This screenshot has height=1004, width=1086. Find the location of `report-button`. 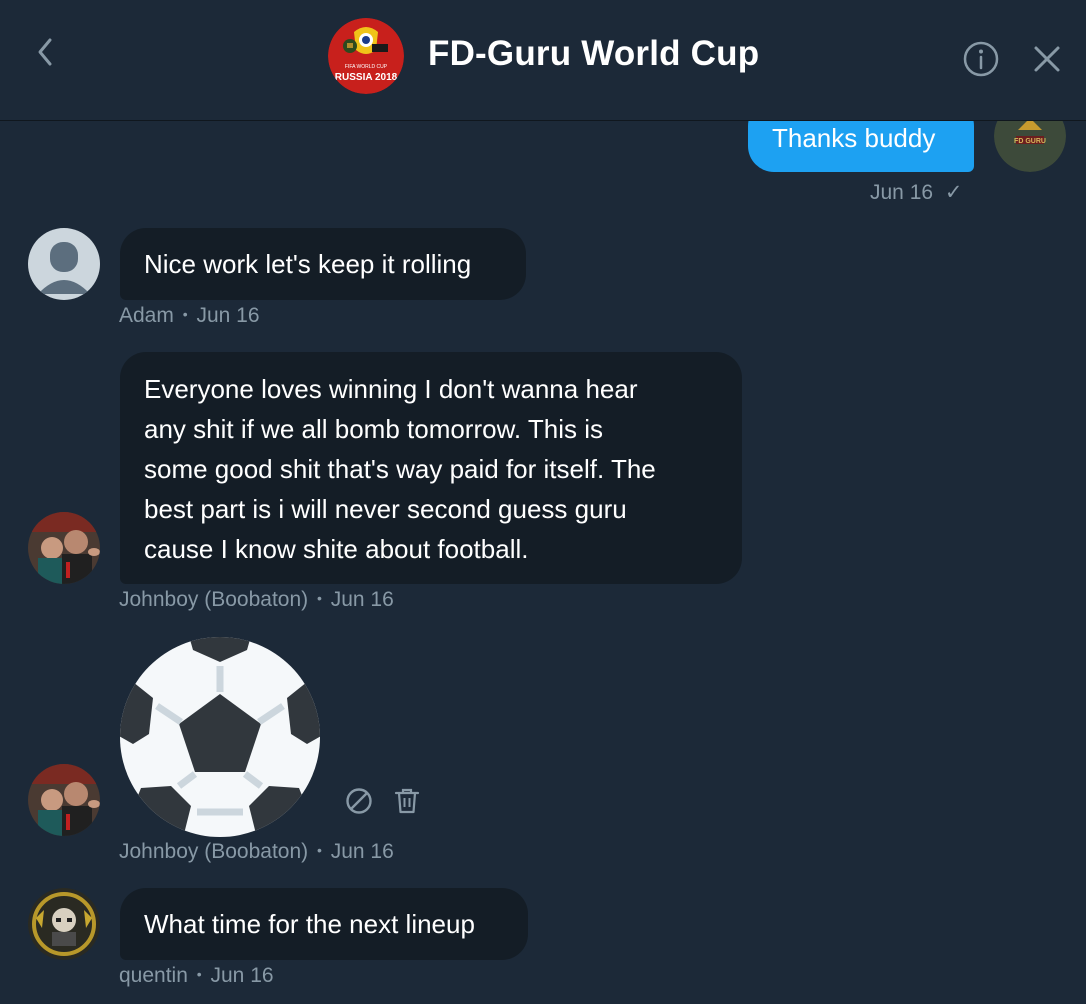

report-button is located at coordinates (359, 801).